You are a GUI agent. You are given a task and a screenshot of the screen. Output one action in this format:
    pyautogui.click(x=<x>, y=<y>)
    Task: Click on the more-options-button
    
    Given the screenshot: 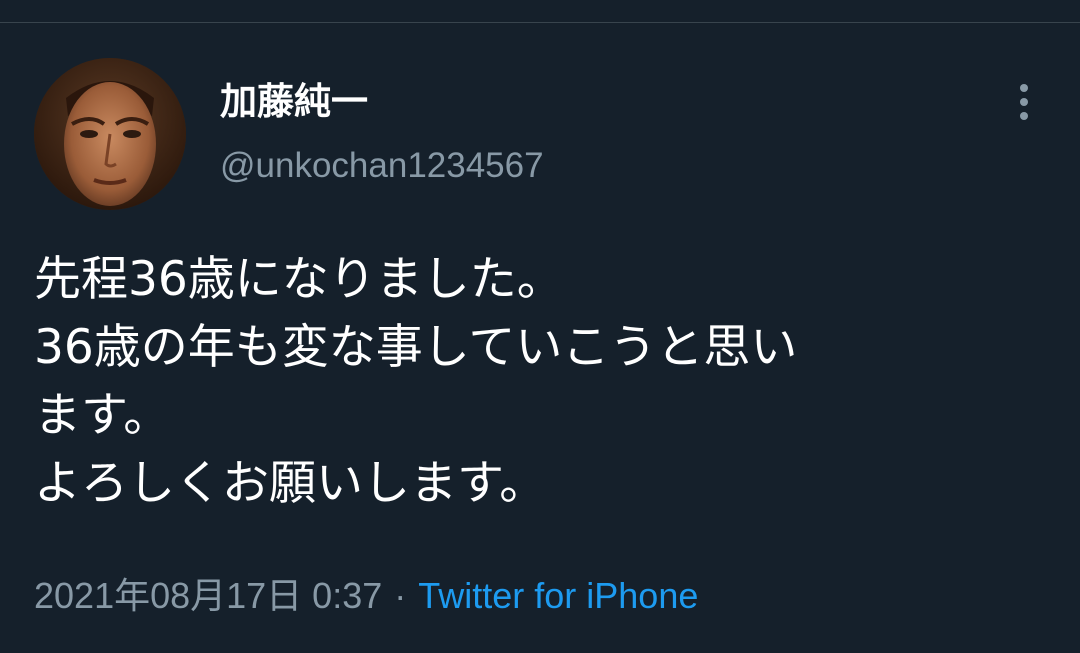 What is the action you would take?
    pyautogui.click(x=1024, y=102)
    